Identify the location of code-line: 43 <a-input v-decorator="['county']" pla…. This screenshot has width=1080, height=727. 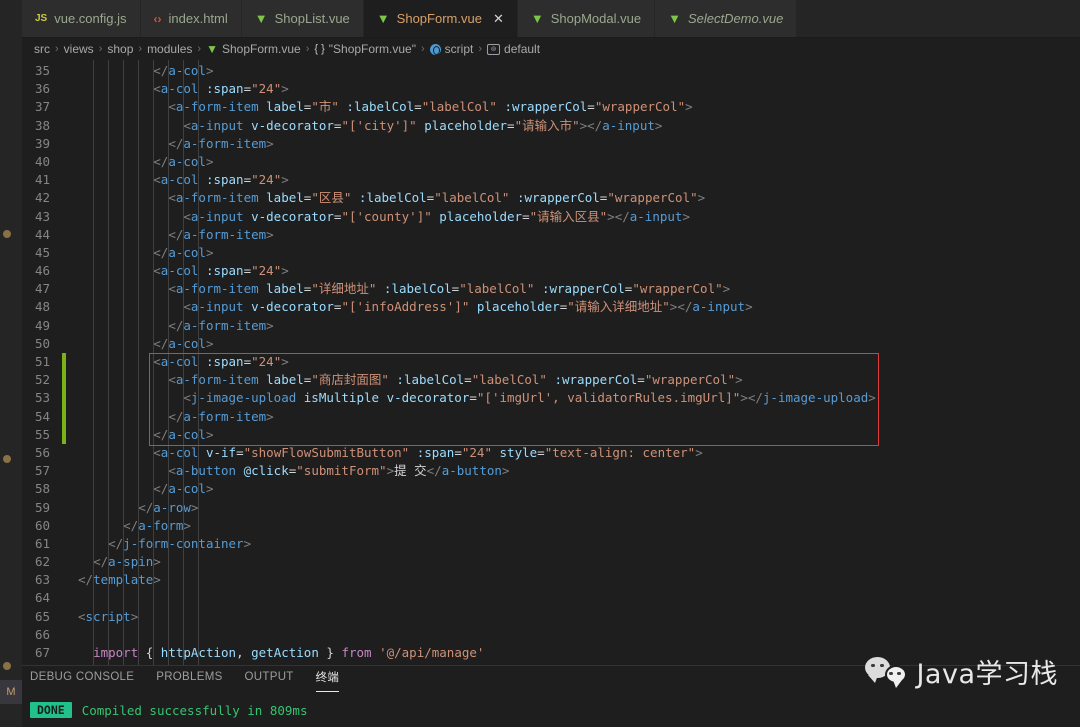
(551, 217).